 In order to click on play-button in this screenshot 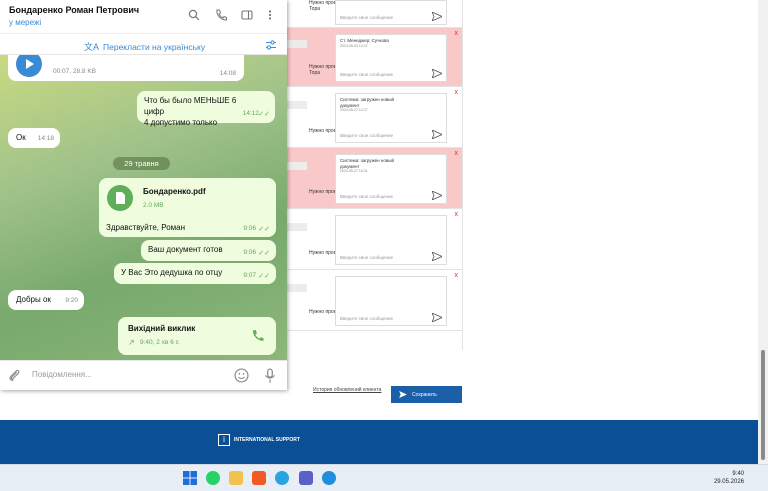, I will do `click(29, 66)`.